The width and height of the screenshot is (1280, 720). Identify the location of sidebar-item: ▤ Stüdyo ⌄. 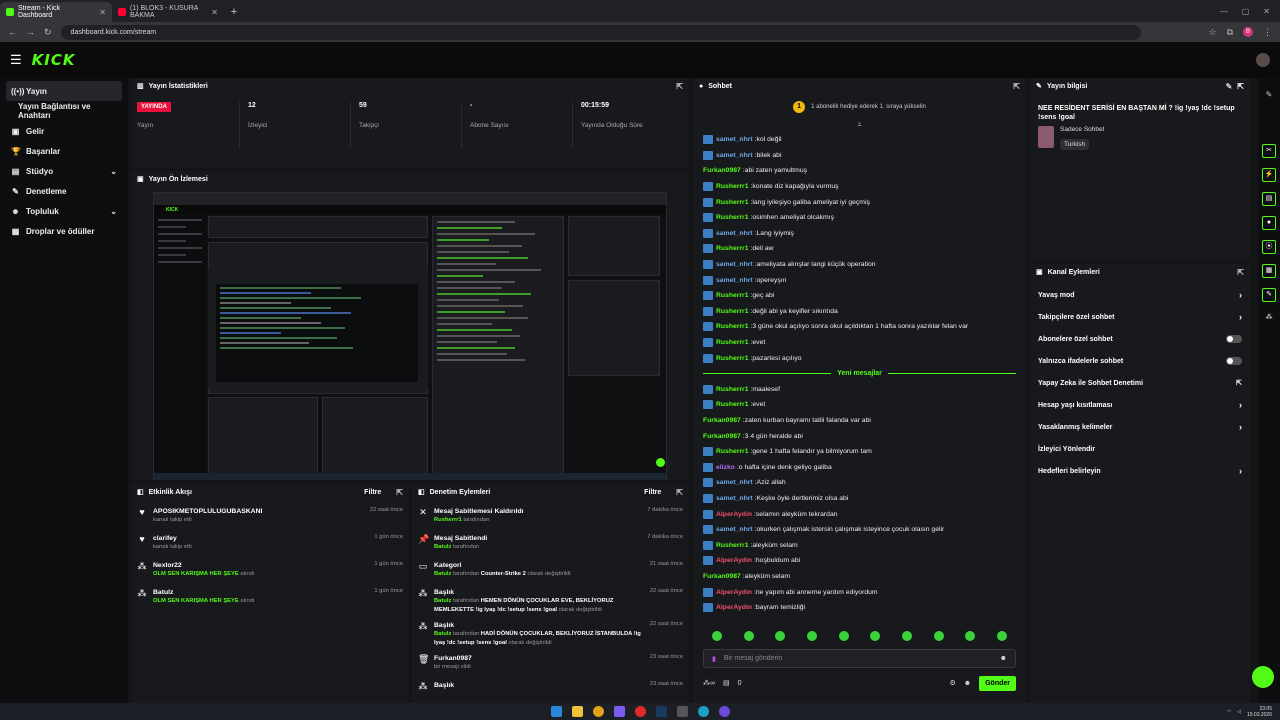
(64, 171).